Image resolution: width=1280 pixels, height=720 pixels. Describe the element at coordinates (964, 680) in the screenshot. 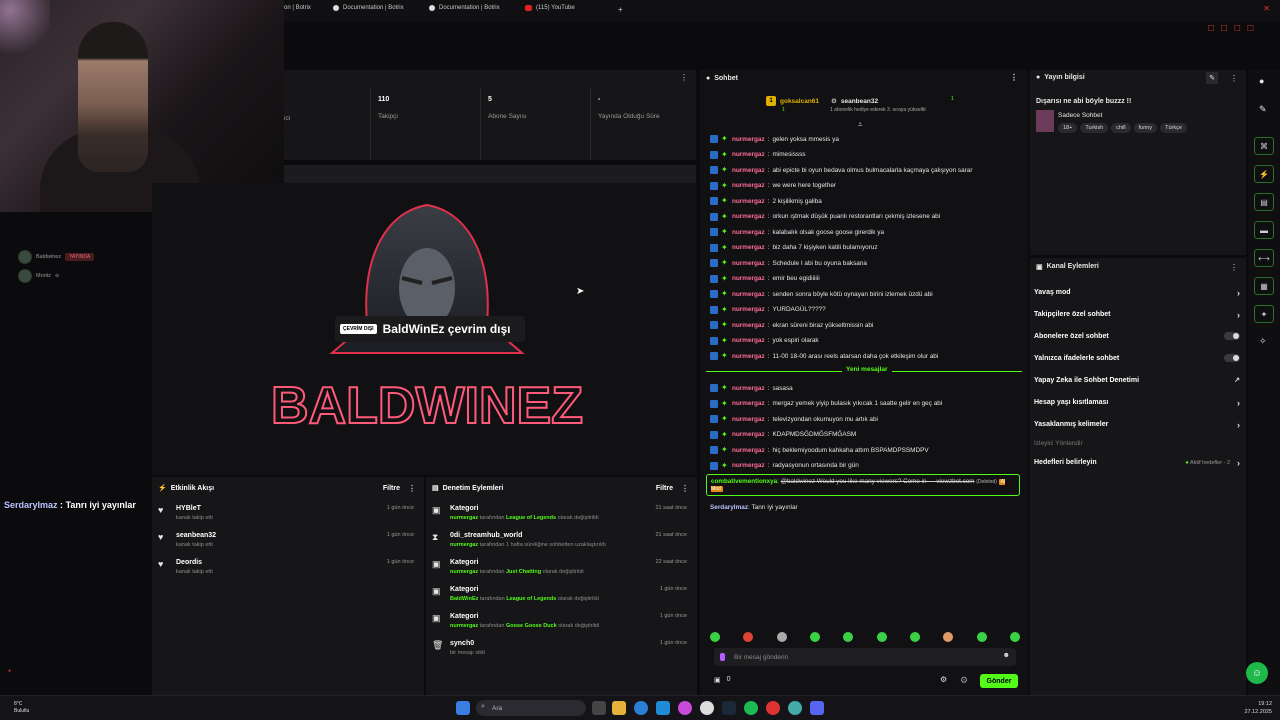

I see `mod-tools-icon: ⚙` at that location.